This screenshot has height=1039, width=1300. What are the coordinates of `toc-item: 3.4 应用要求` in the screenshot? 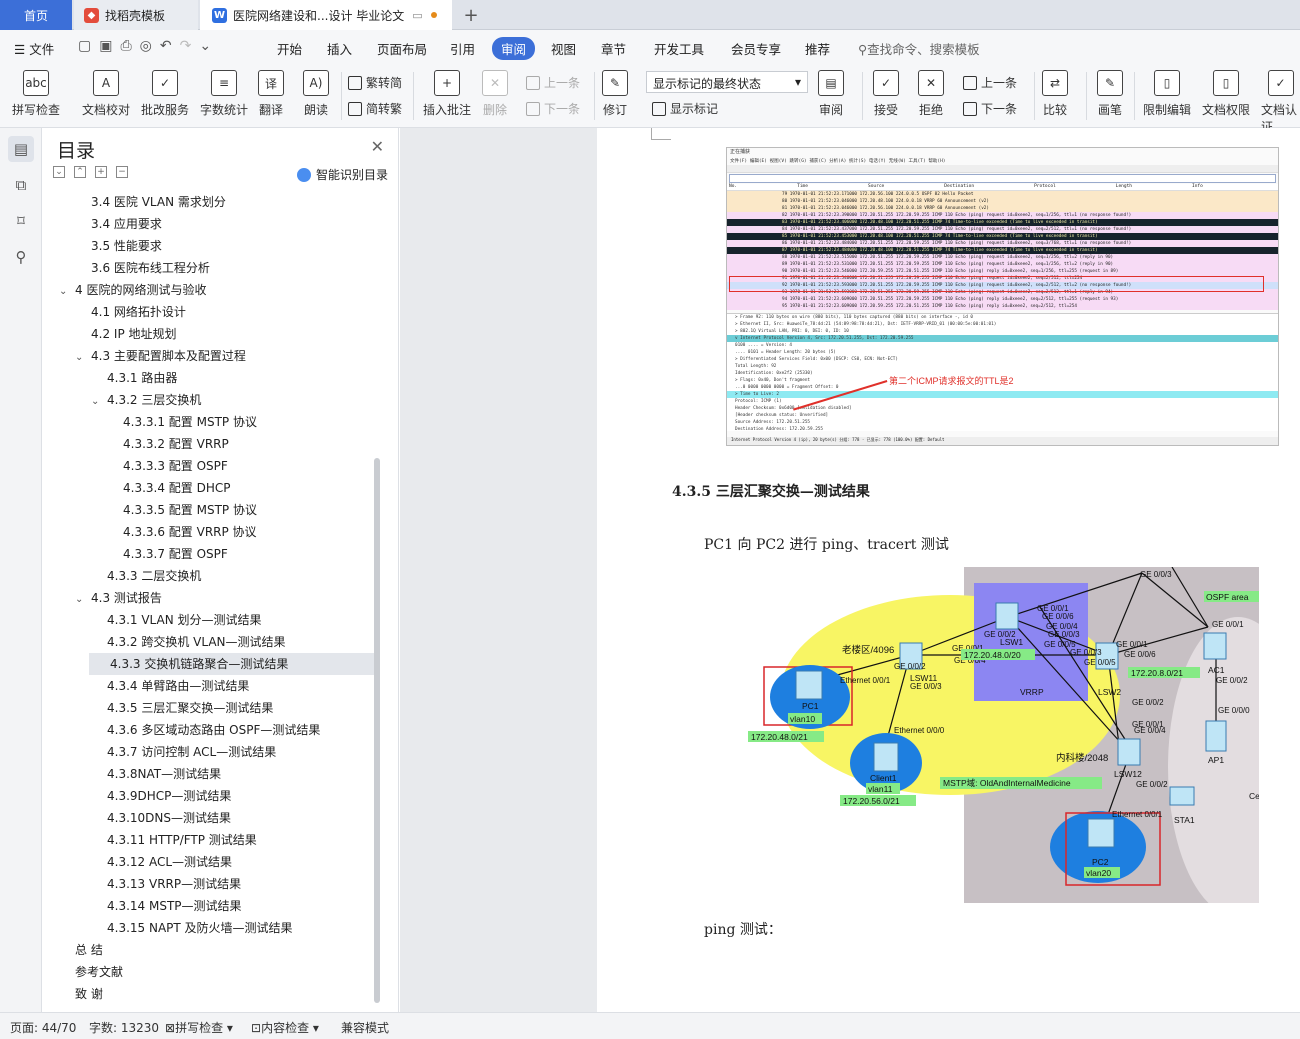 It's located at (126, 224).